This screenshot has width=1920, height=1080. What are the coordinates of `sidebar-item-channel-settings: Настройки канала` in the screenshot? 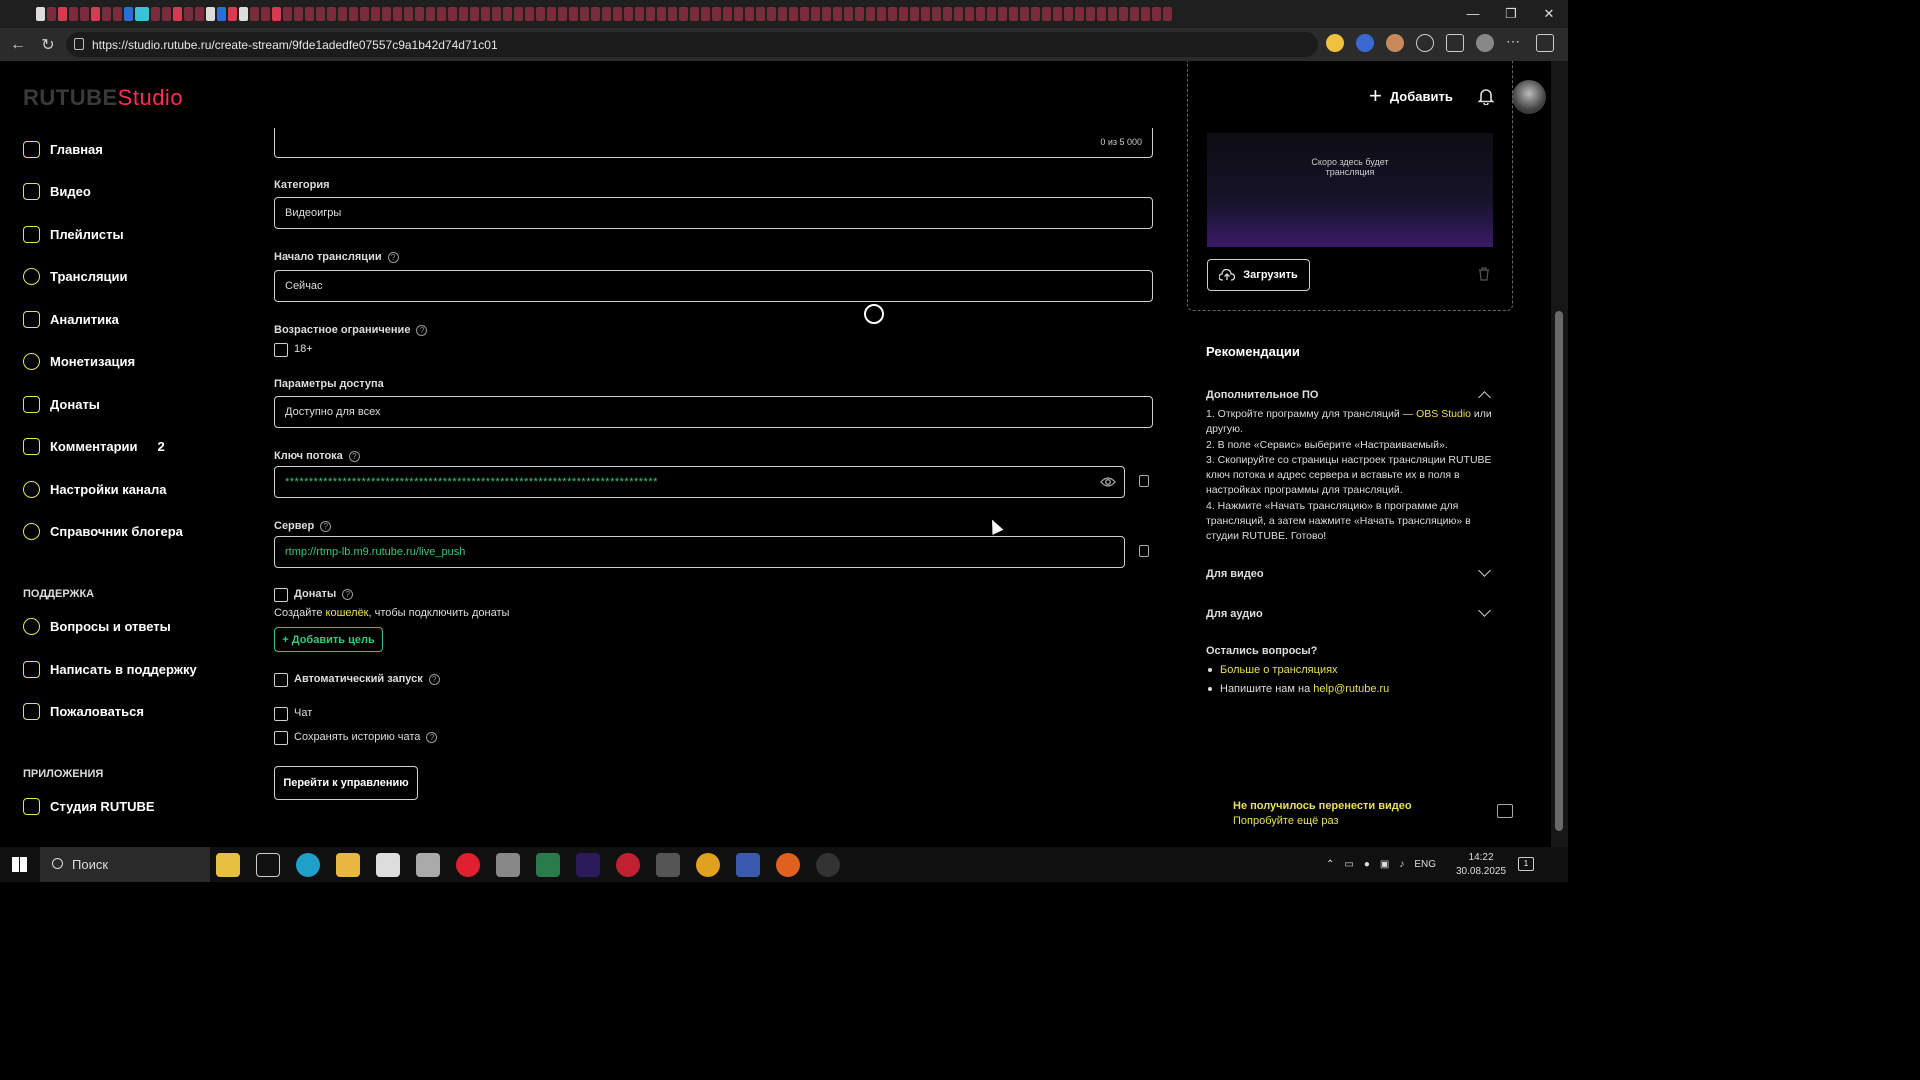 It's located at (95, 489).